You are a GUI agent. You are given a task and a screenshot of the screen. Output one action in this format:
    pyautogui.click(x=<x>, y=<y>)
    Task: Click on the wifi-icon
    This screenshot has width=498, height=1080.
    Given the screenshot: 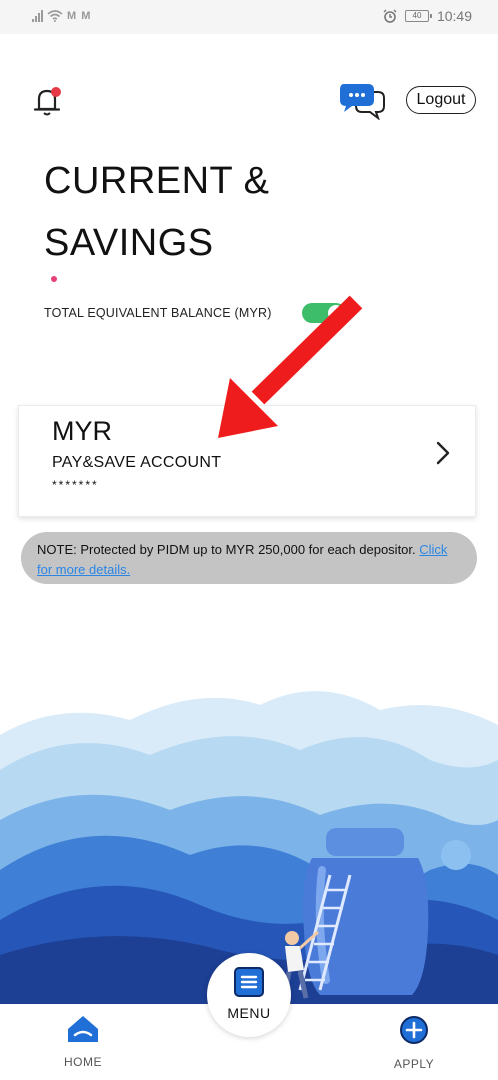 What is the action you would take?
    pyautogui.click(x=55, y=16)
    